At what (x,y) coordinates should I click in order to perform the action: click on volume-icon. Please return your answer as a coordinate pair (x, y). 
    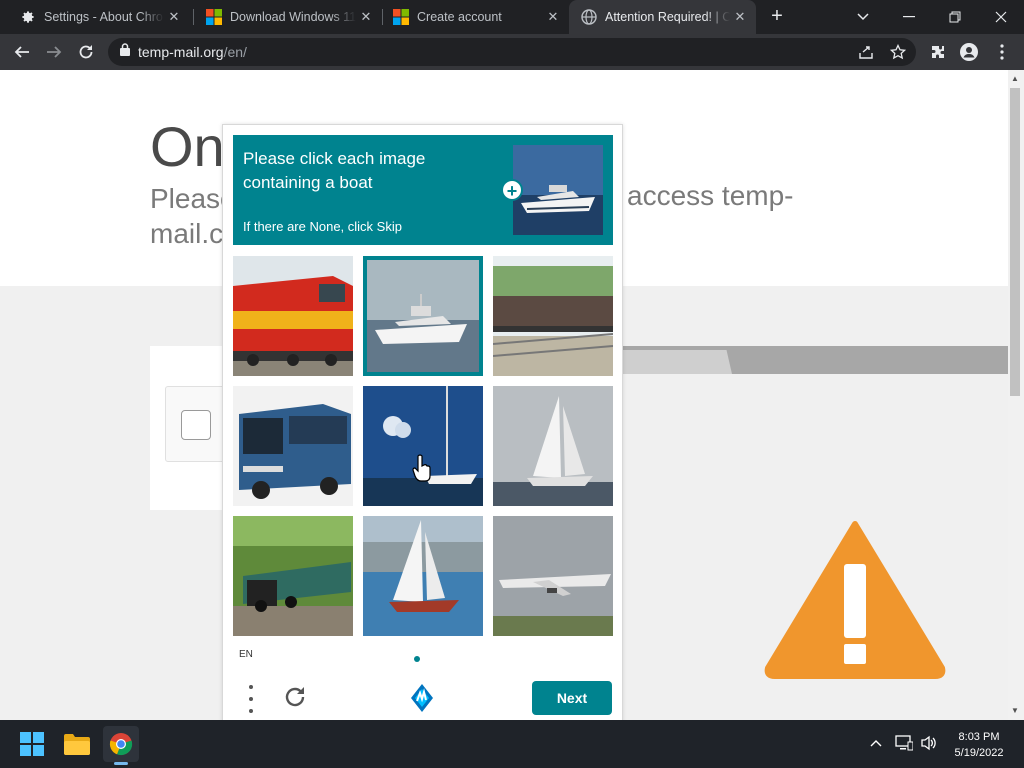
    Looking at the image, I should click on (929, 743).